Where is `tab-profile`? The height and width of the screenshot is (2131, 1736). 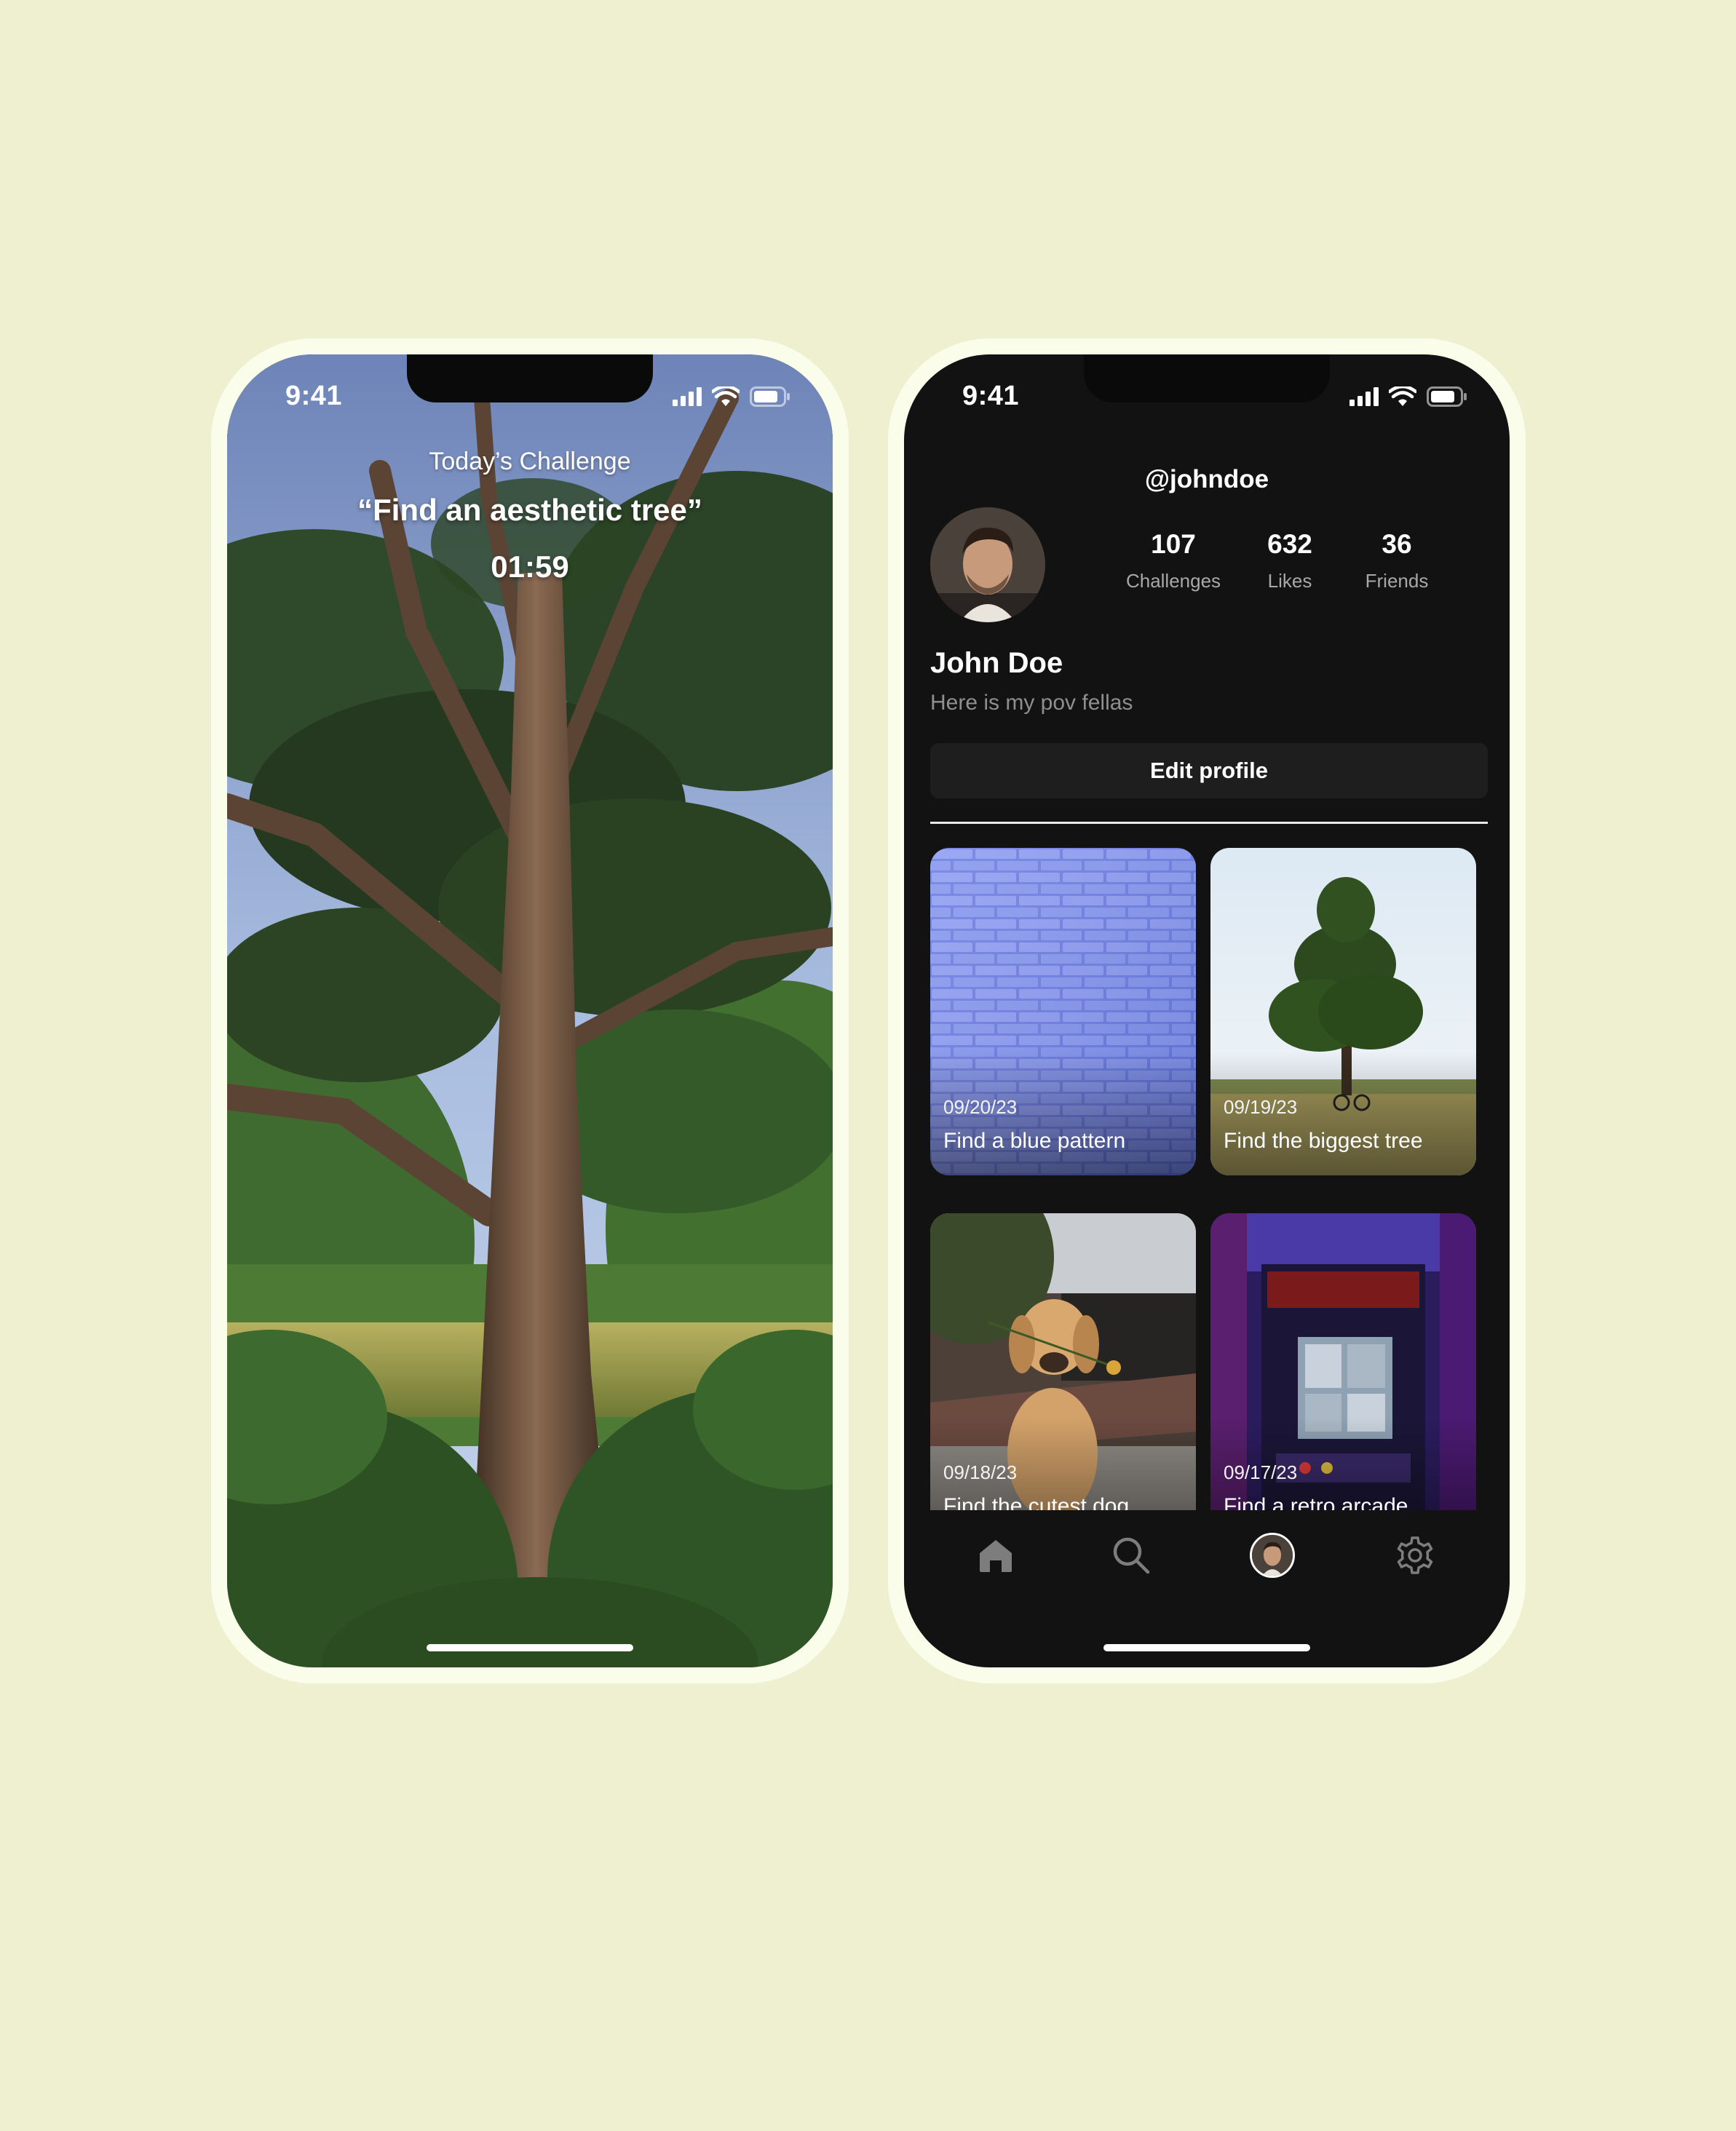
tab-profile is located at coordinates (1272, 1555).